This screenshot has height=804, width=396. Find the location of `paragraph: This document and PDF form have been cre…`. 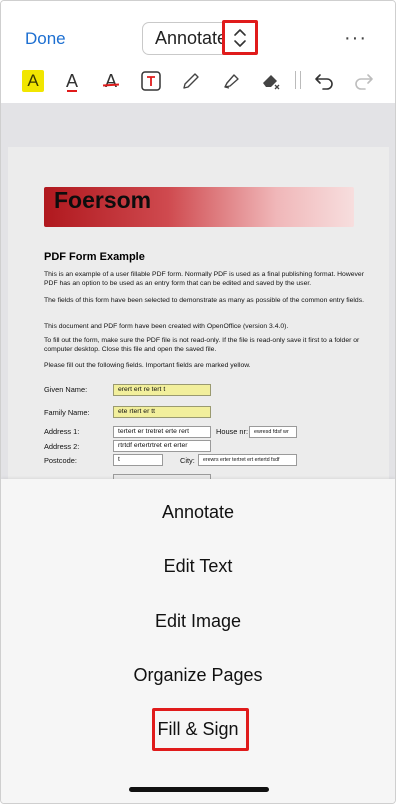

paragraph: This document and PDF form have been cre… is located at coordinates (166, 326).